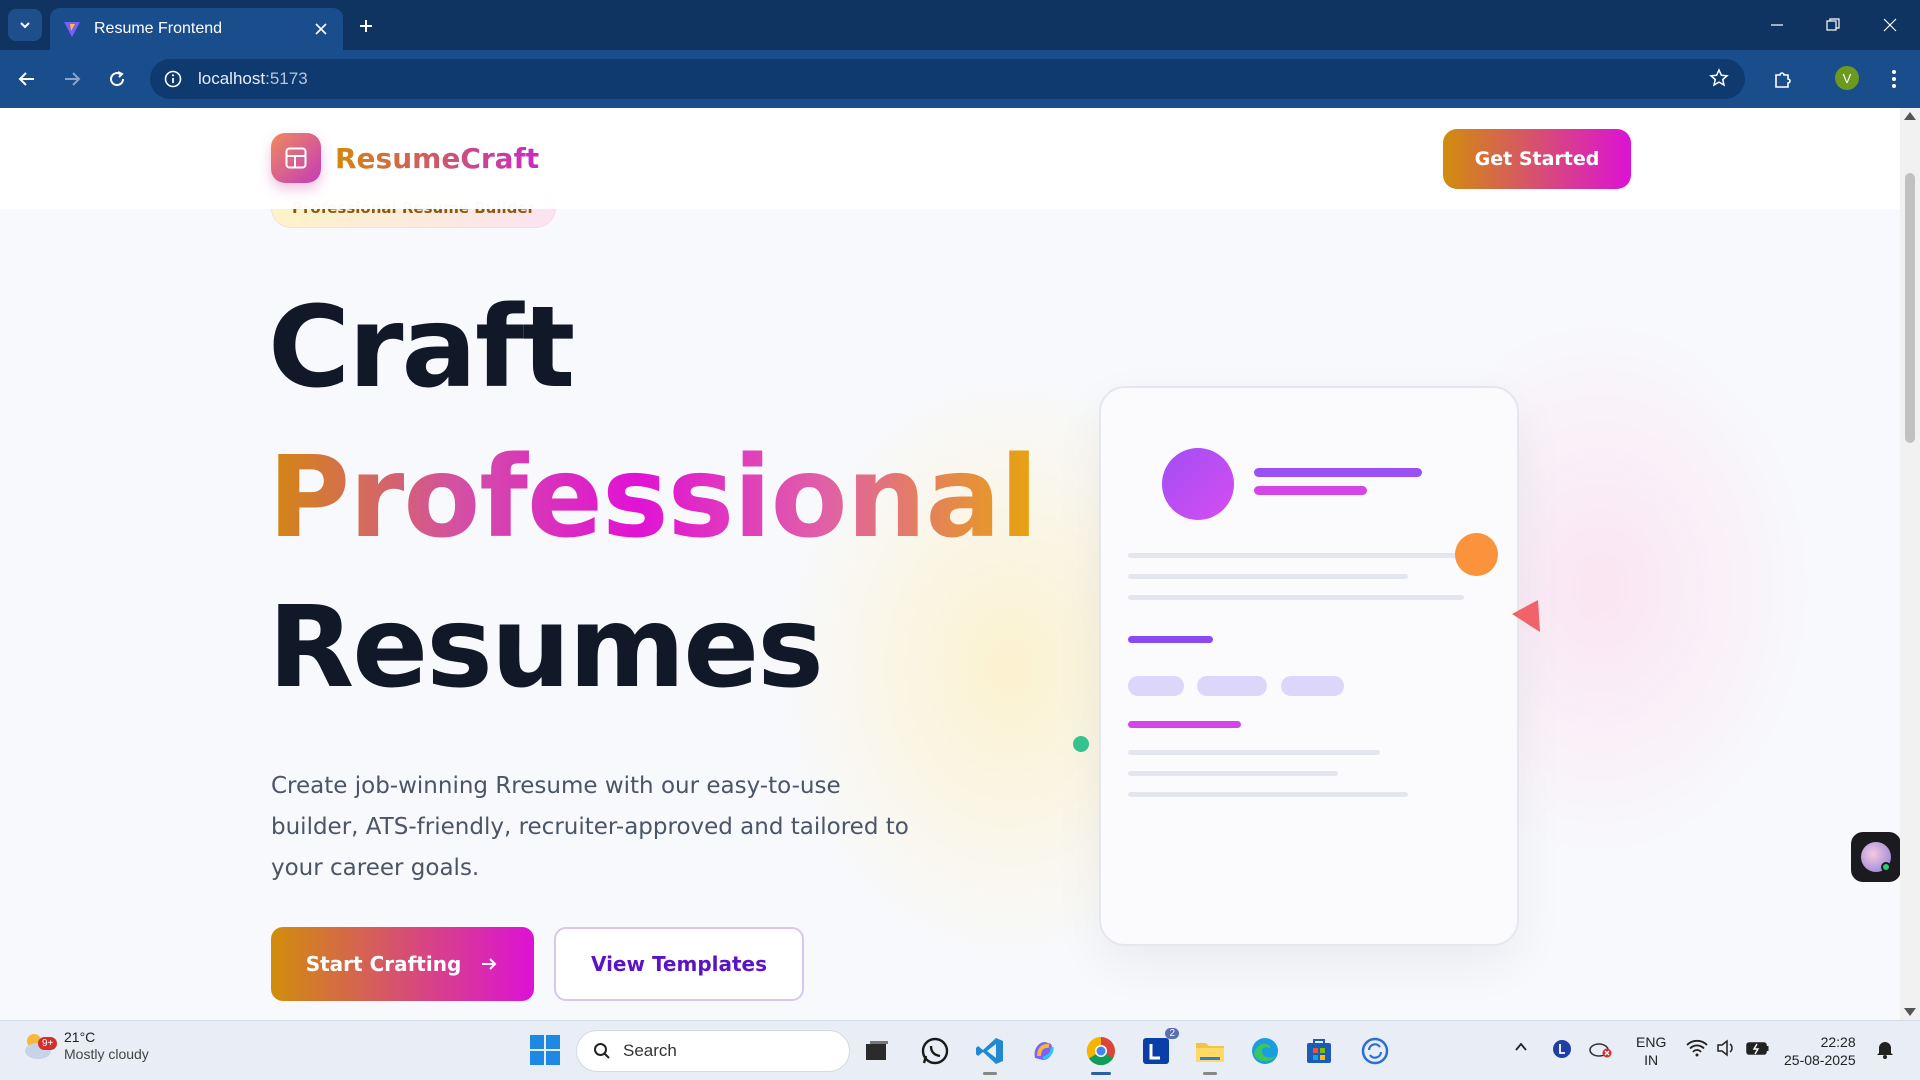 The width and height of the screenshot is (1920, 1080). Describe the element at coordinates (1894, 79) in the screenshot. I see `browser-menu-button` at that location.